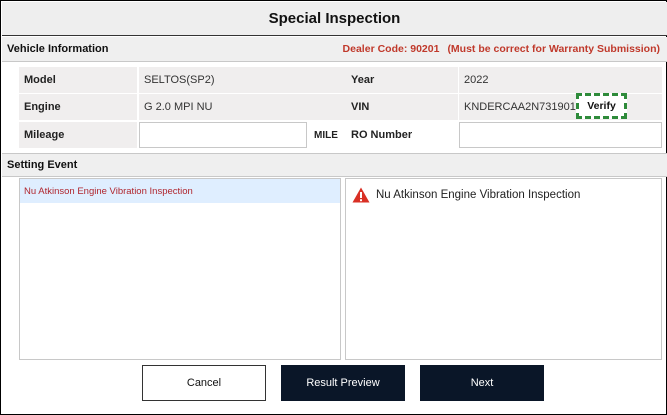  Describe the element at coordinates (343, 383) in the screenshot. I see `result-preview-button: Result Preview` at that location.